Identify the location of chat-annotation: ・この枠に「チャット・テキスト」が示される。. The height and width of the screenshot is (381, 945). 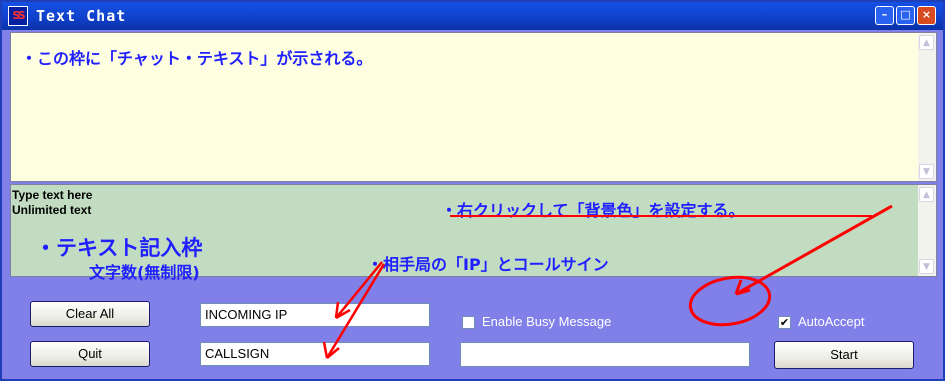
(197, 58).